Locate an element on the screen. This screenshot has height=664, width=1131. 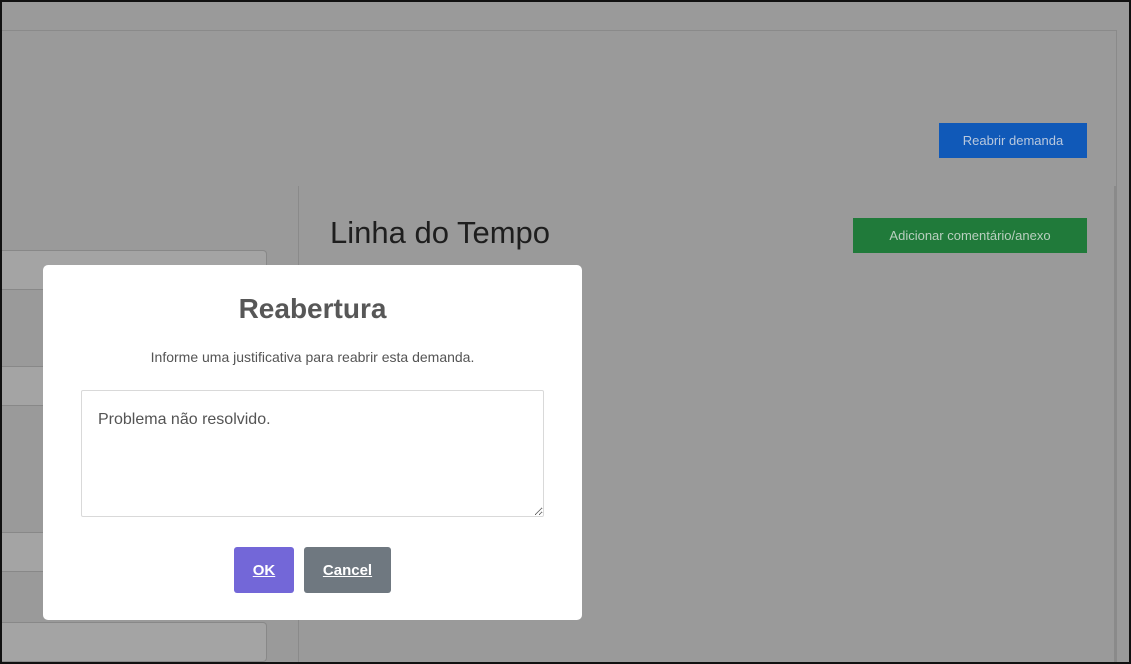
add-comment-attachment-button: Adicionar comentário/anexo is located at coordinates (970, 235).